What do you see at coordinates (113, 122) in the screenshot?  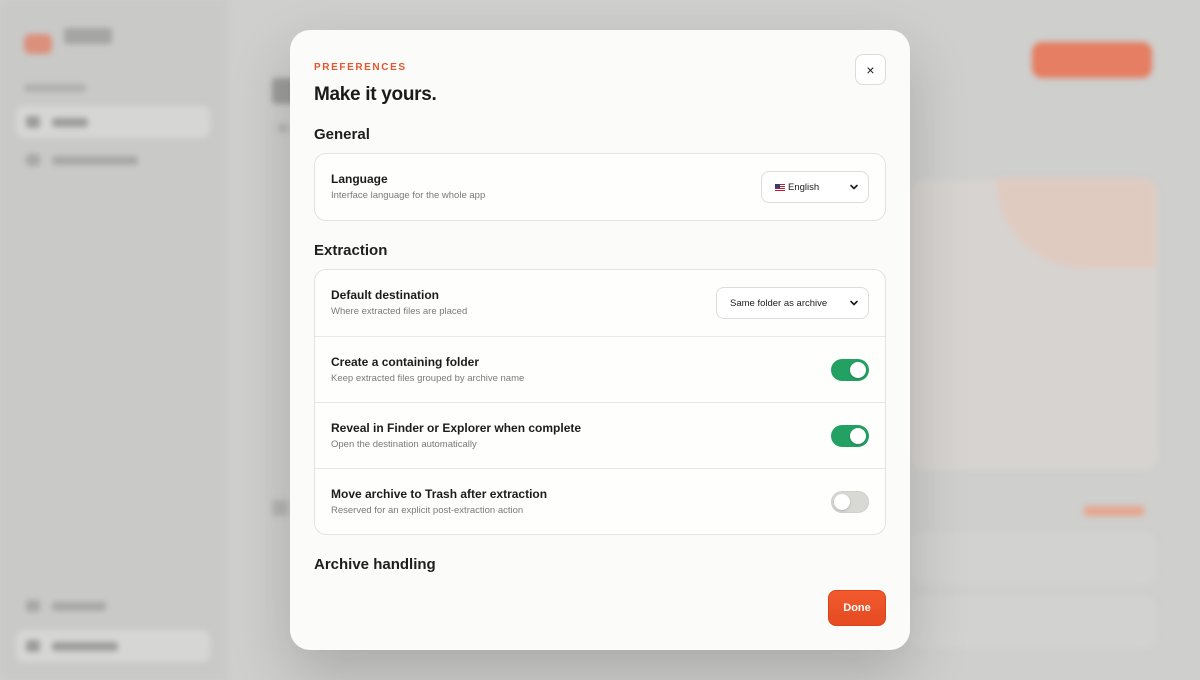 I see `background-nav-item-active` at bounding box center [113, 122].